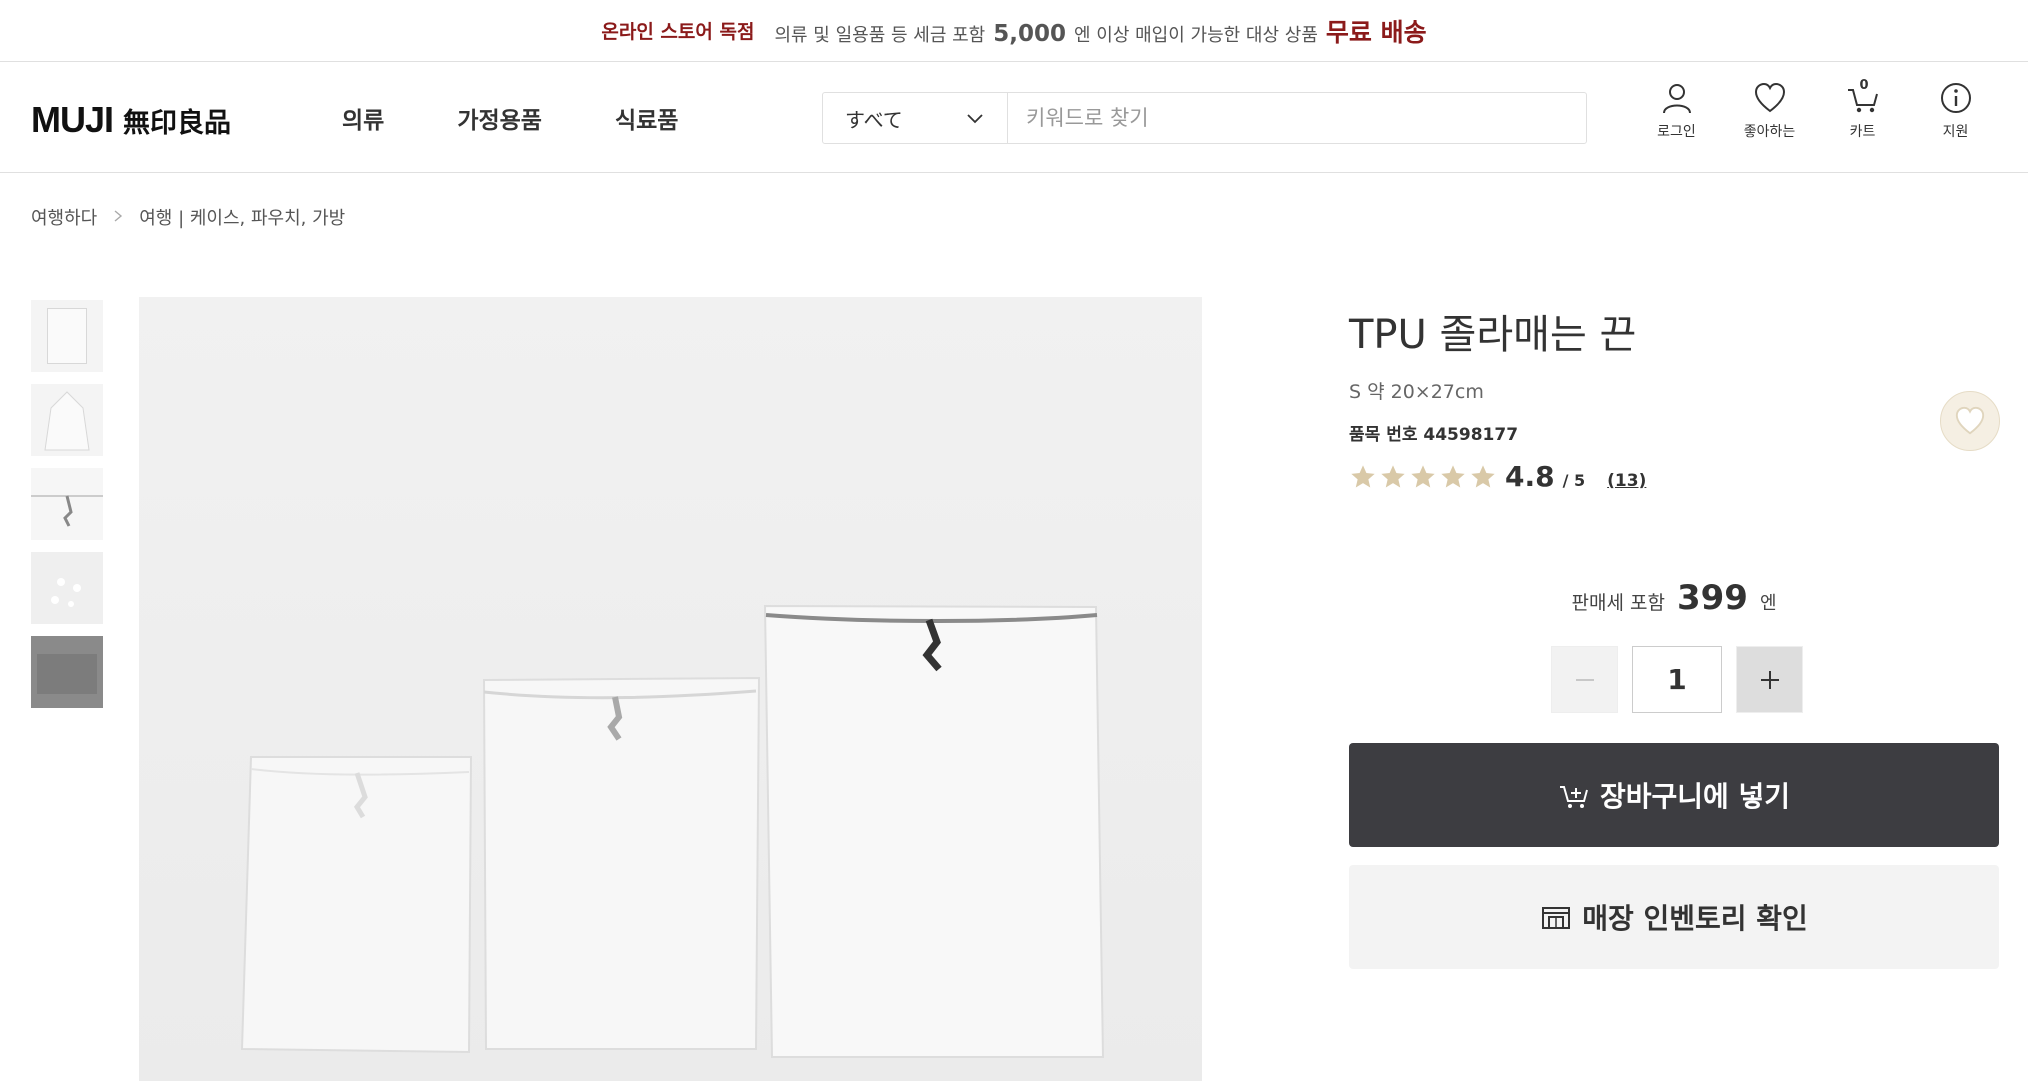 This screenshot has height=1081, width=2028. I want to click on quantity-decrease-button, so click(1584, 679).